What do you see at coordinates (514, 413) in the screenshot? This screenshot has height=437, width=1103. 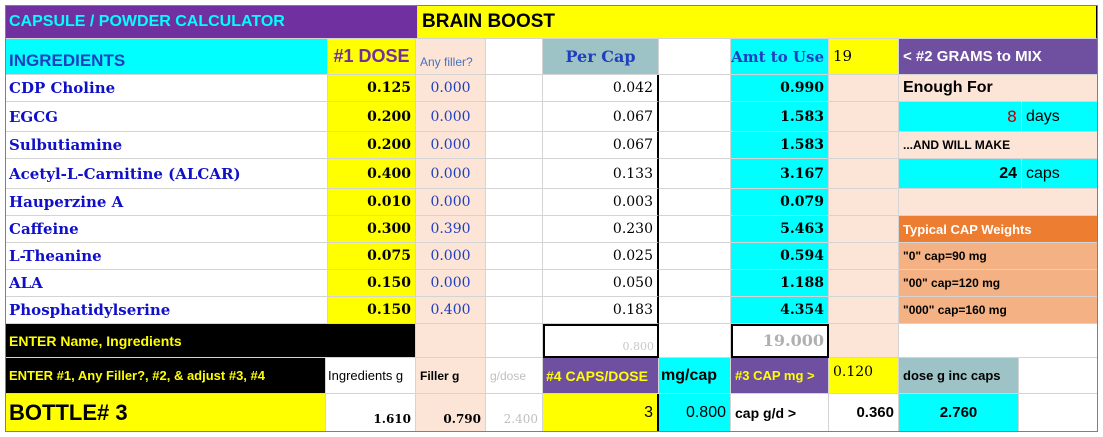 I see `g-dose-value: 2.400` at bounding box center [514, 413].